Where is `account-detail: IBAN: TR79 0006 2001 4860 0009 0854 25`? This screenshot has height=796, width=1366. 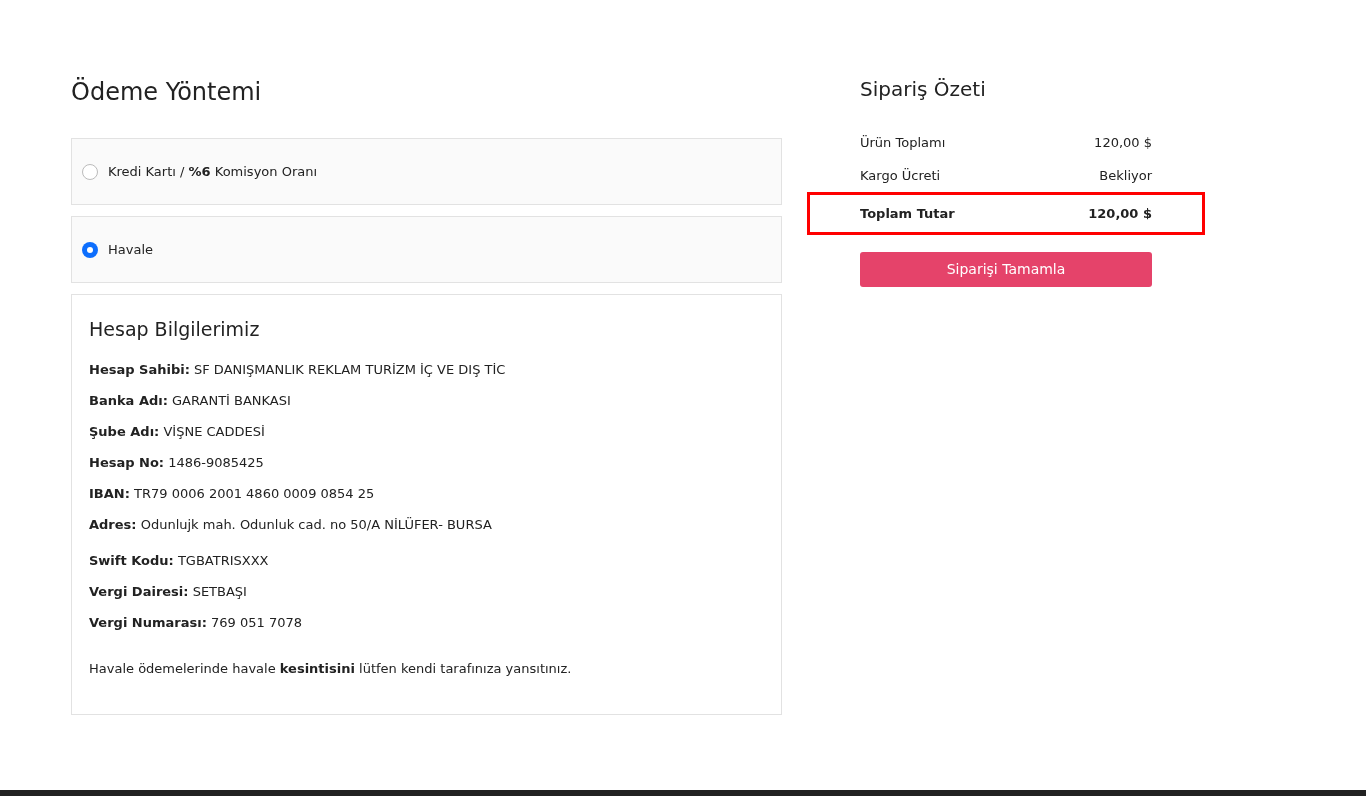
account-detail: IBAN: TR79 0006 2001 4860 0009 0854 25 is located at coordinates (232, 493).